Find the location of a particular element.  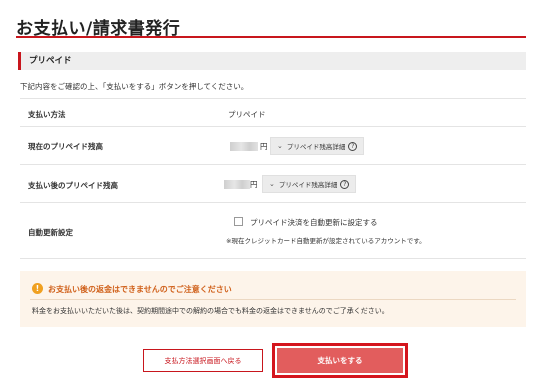

current-balance-row: 現在のプリペイド残高 円 ⌄ プリペイド残高詳細 ? is located at coordinates (273, 145).